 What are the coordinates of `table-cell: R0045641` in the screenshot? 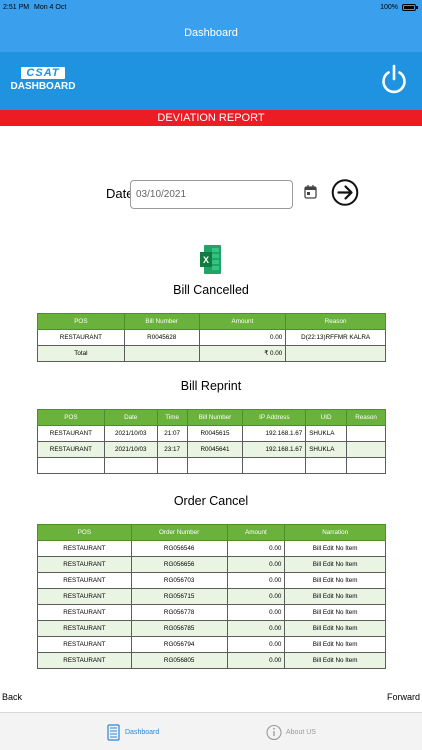 It's located at (215, 449).